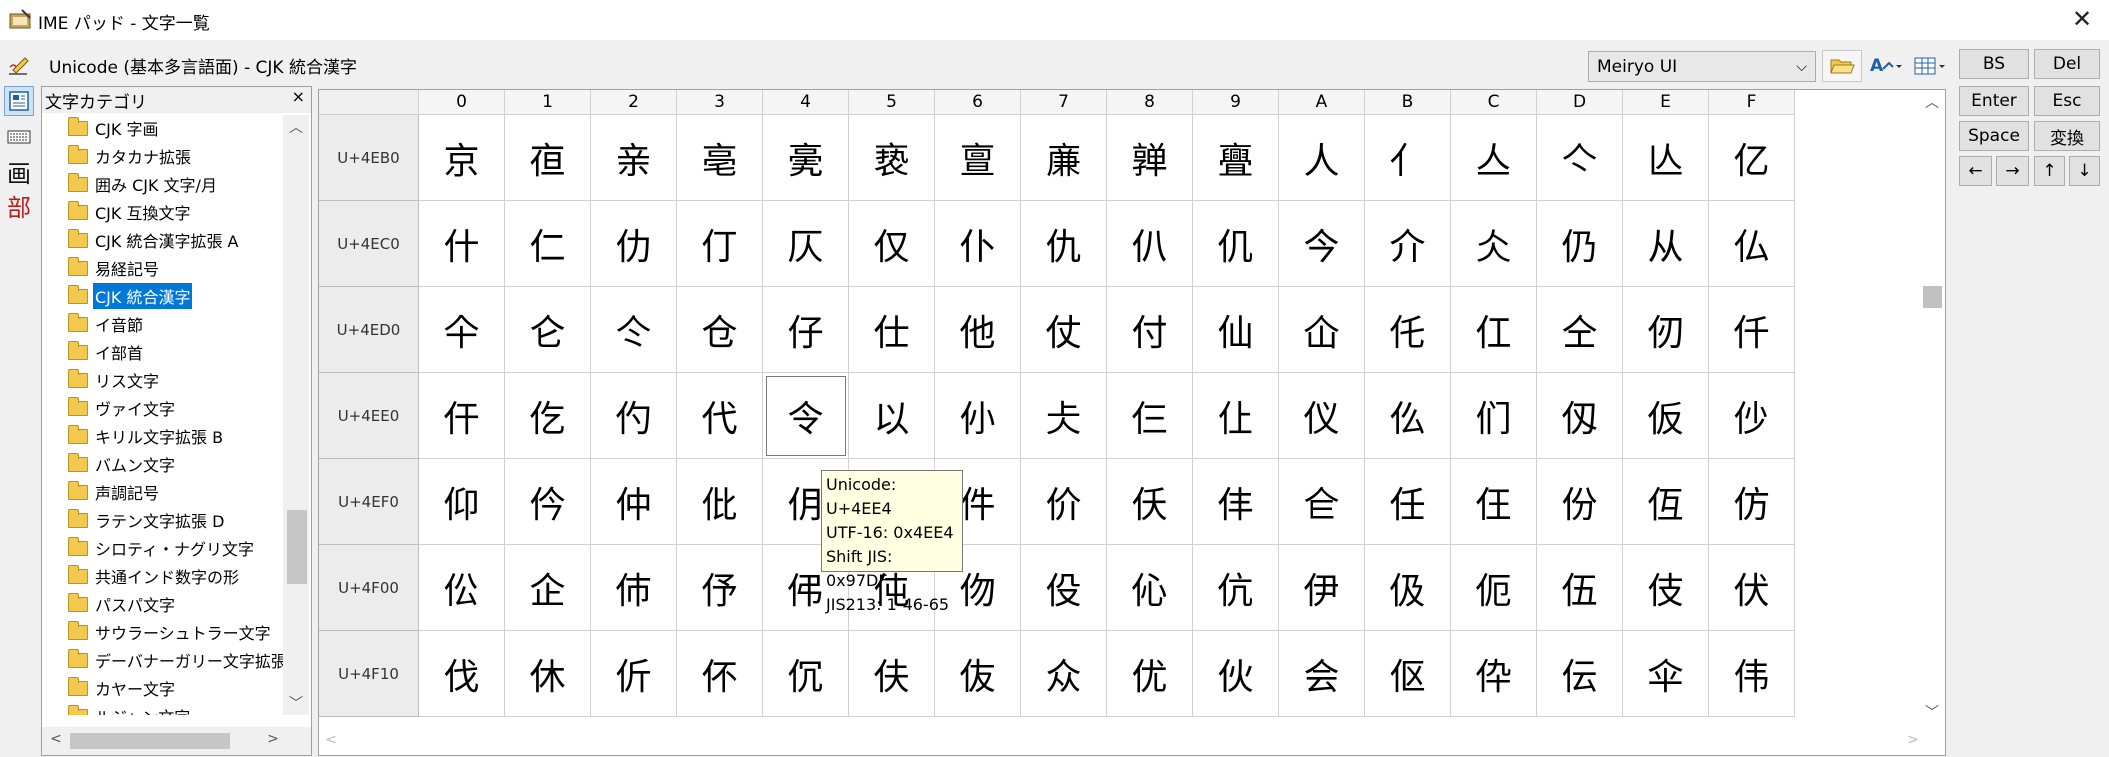 This screenshot has height=757, width=2109. Describe the element at coordinates (634, 158) in the screenshot. I see `char-cell: 亲` at that location.